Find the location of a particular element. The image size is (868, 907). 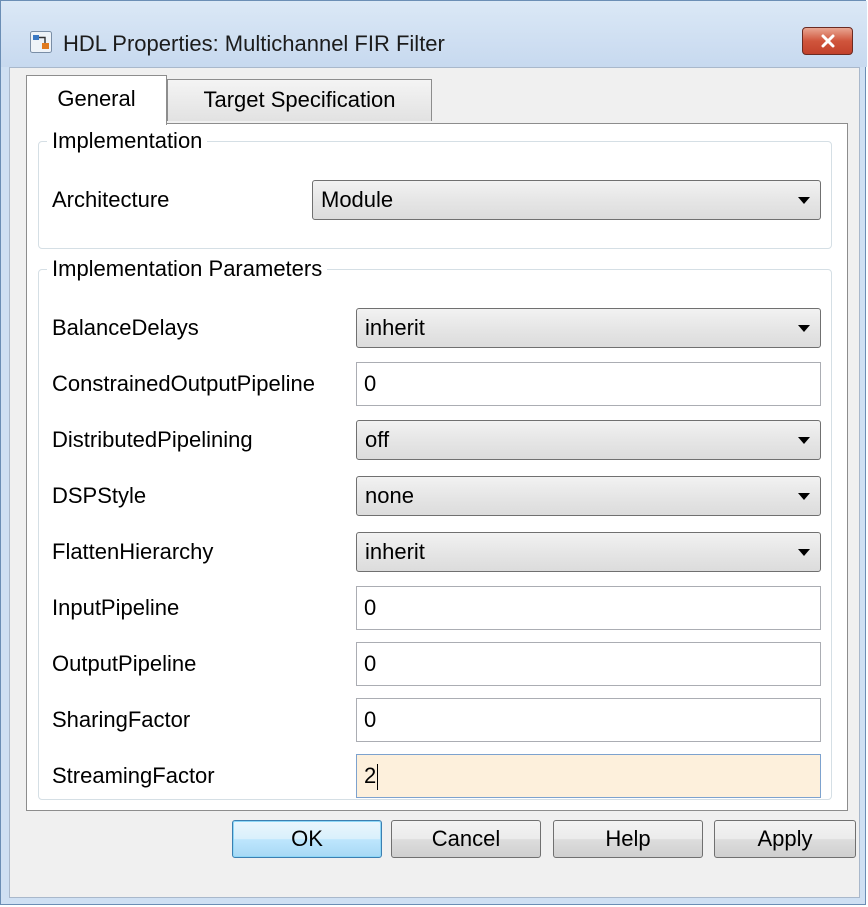

flatten-hierarchy-value: inherit is located at coordinates (395, 551).